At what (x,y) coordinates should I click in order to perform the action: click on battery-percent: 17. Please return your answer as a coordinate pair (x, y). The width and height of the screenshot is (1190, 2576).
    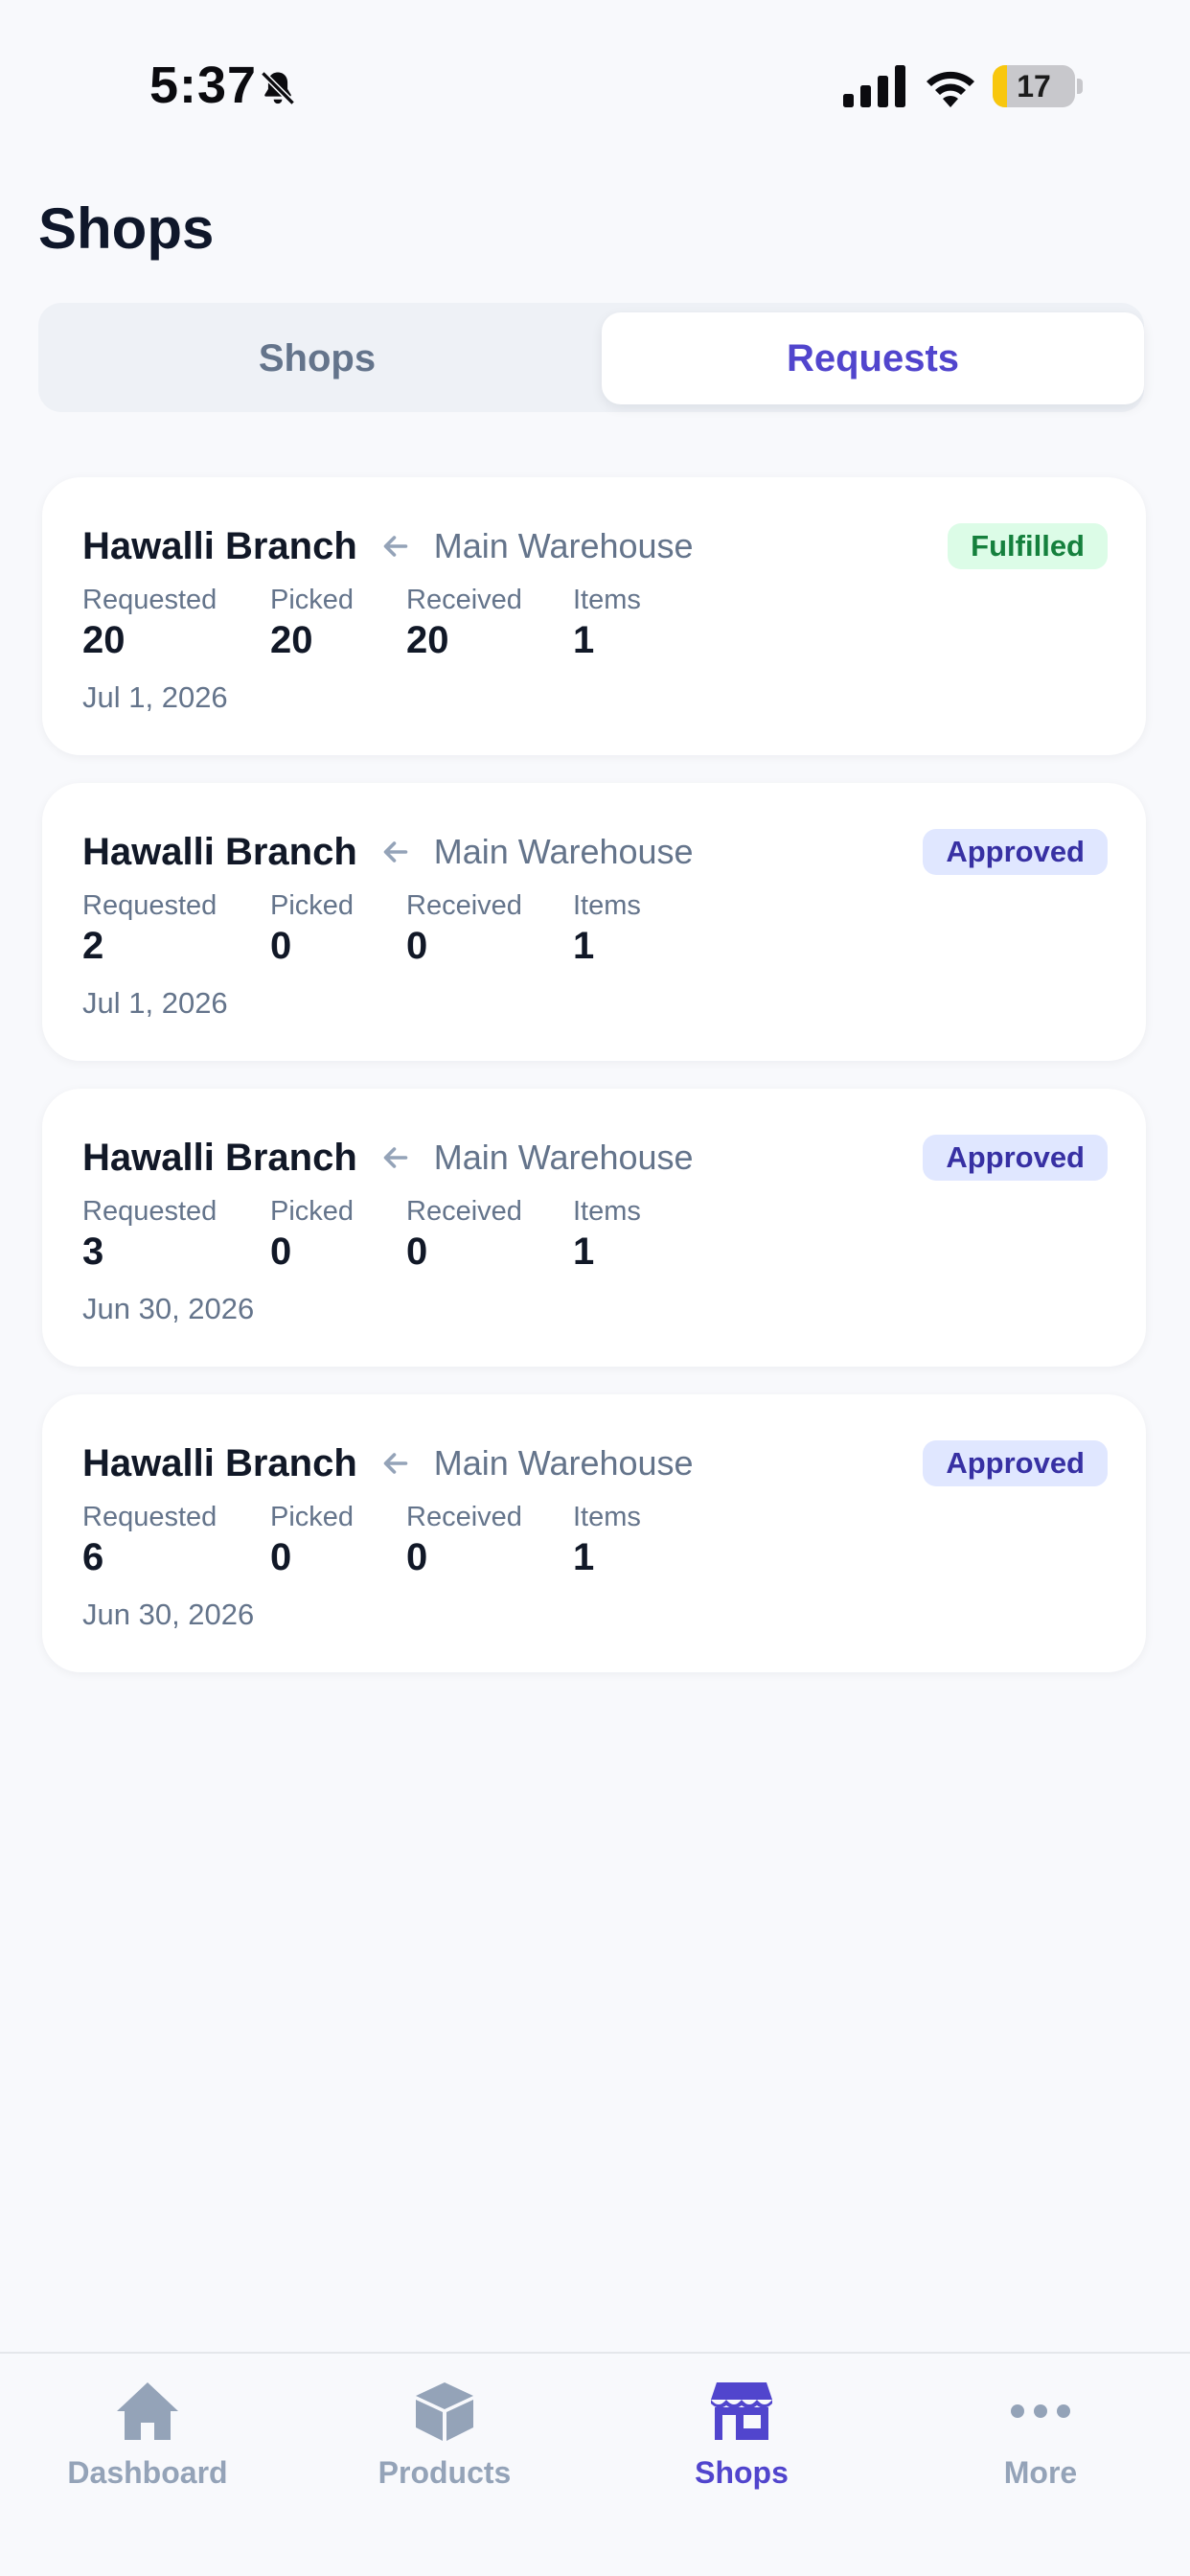
    Looking at the image, I should click on (1034, 86).